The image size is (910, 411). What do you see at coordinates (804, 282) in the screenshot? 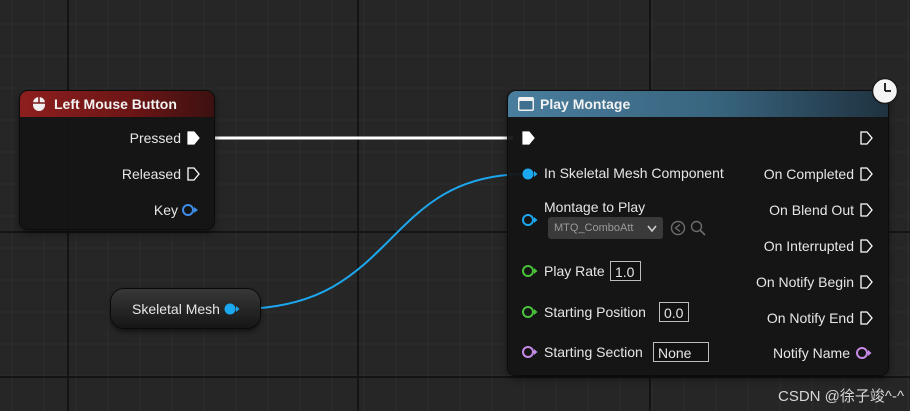
I see `on-notify-begin-label: On Notify Begin` at bounding box center [804, 282].